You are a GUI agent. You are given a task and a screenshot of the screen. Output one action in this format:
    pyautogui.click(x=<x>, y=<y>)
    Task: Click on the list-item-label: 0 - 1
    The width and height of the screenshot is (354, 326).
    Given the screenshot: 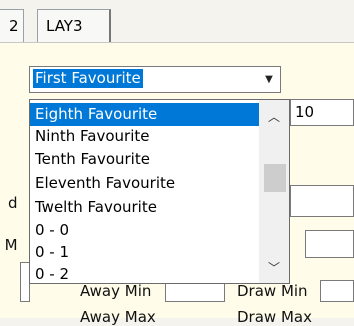 What is the action you would take?
    pyautogui.click(x=52, y=252)
    